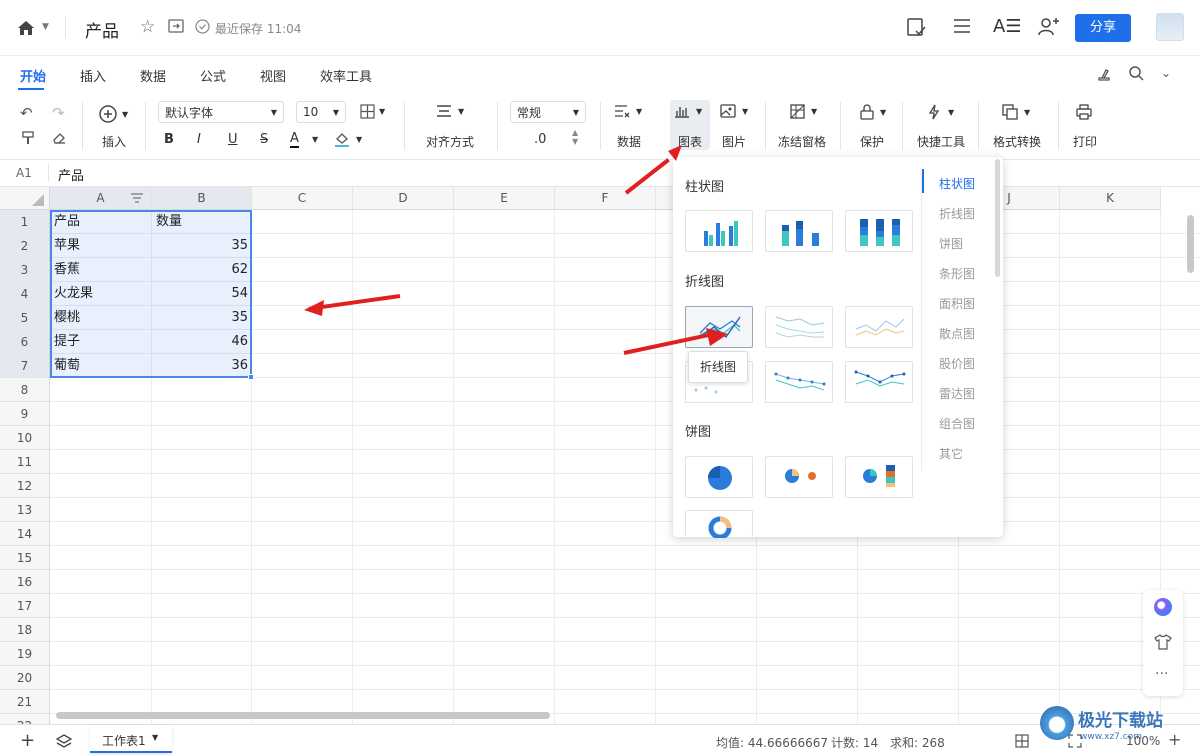 This screenshot has width=1200, height=756. I want to click on row-header-22: 22, so click(25, 719).